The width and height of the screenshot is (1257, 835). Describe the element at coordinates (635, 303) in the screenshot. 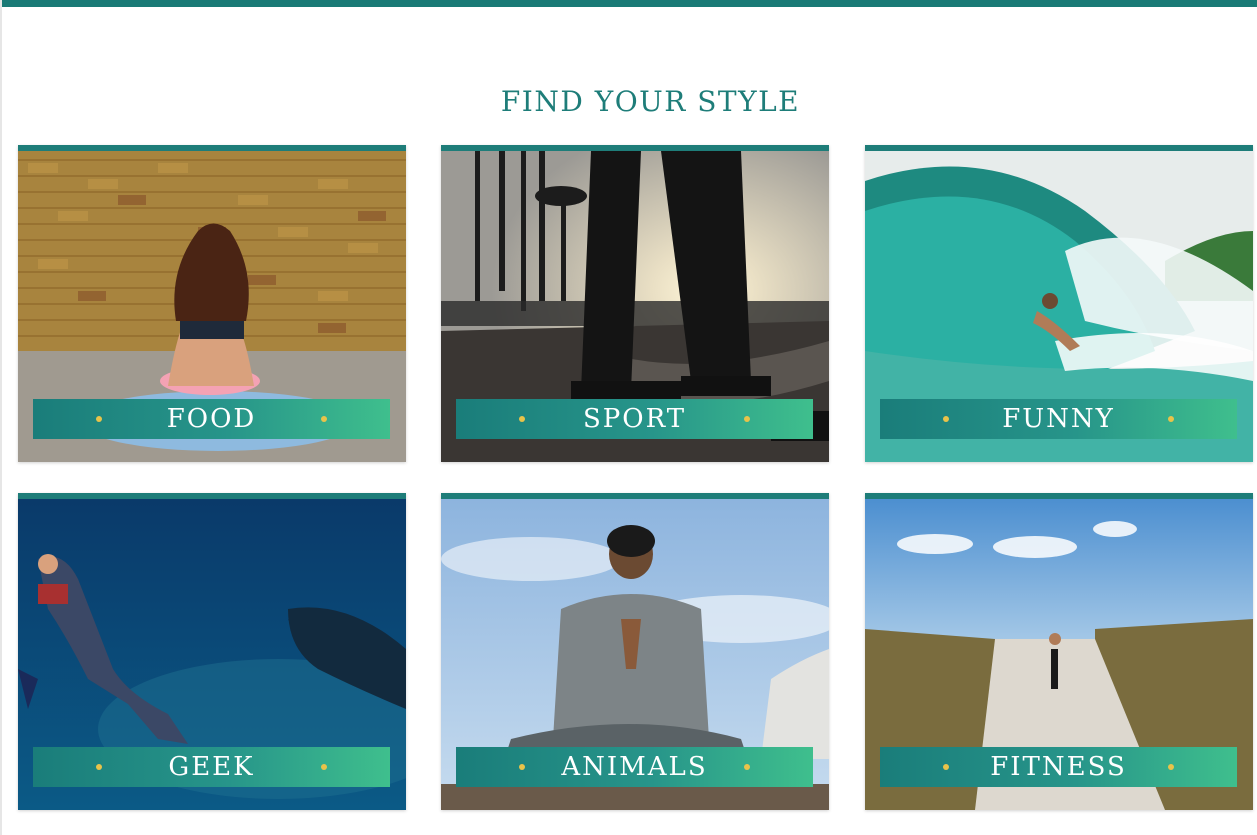

I see `category-card-sport: SPORT` at that location.